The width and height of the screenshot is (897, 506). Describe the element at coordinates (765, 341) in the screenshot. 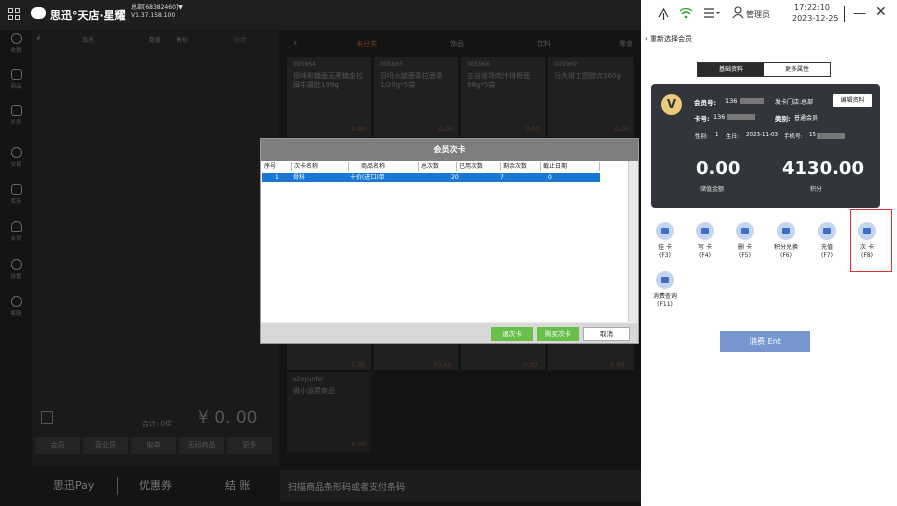

I see `consume-button: 消费 Ent` at that location.